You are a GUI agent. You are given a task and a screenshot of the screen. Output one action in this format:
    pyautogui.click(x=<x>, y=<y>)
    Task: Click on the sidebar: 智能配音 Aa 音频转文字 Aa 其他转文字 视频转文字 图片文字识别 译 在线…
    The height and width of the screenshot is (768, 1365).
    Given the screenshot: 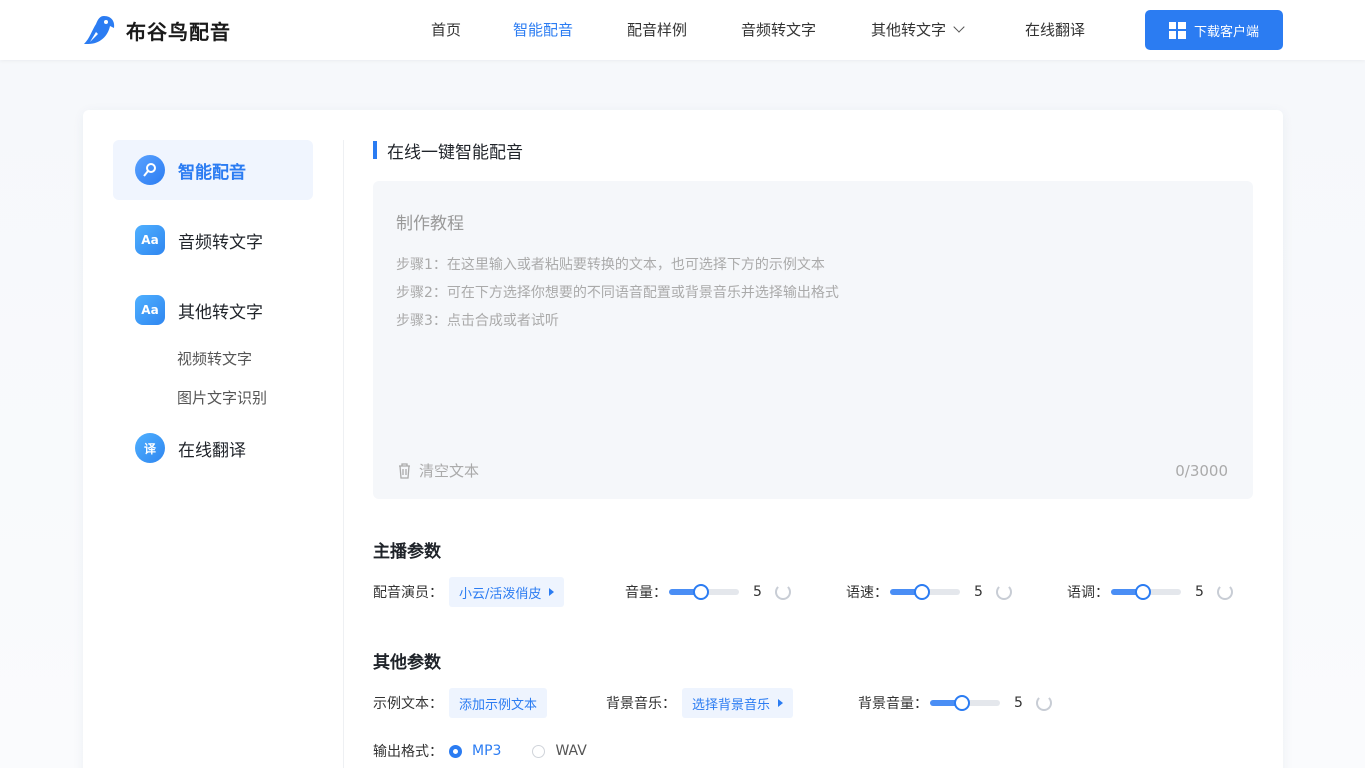 What is the action you would take?
    pyautogui.click(x=213, y=314)
    